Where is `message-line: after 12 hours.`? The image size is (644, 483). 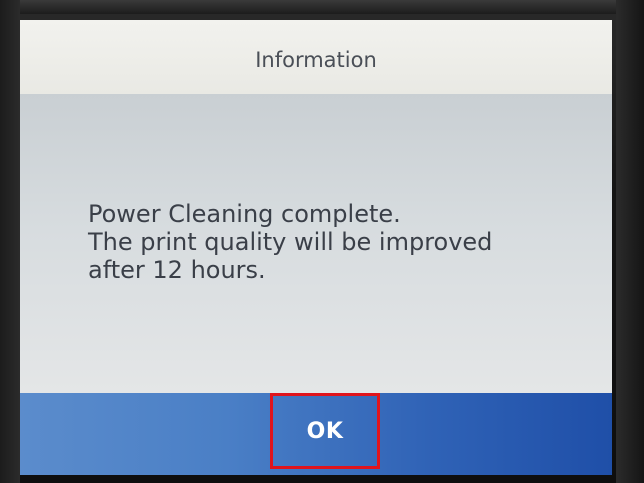
message-line: after 12 hours. is located at coordinates (177, 270).